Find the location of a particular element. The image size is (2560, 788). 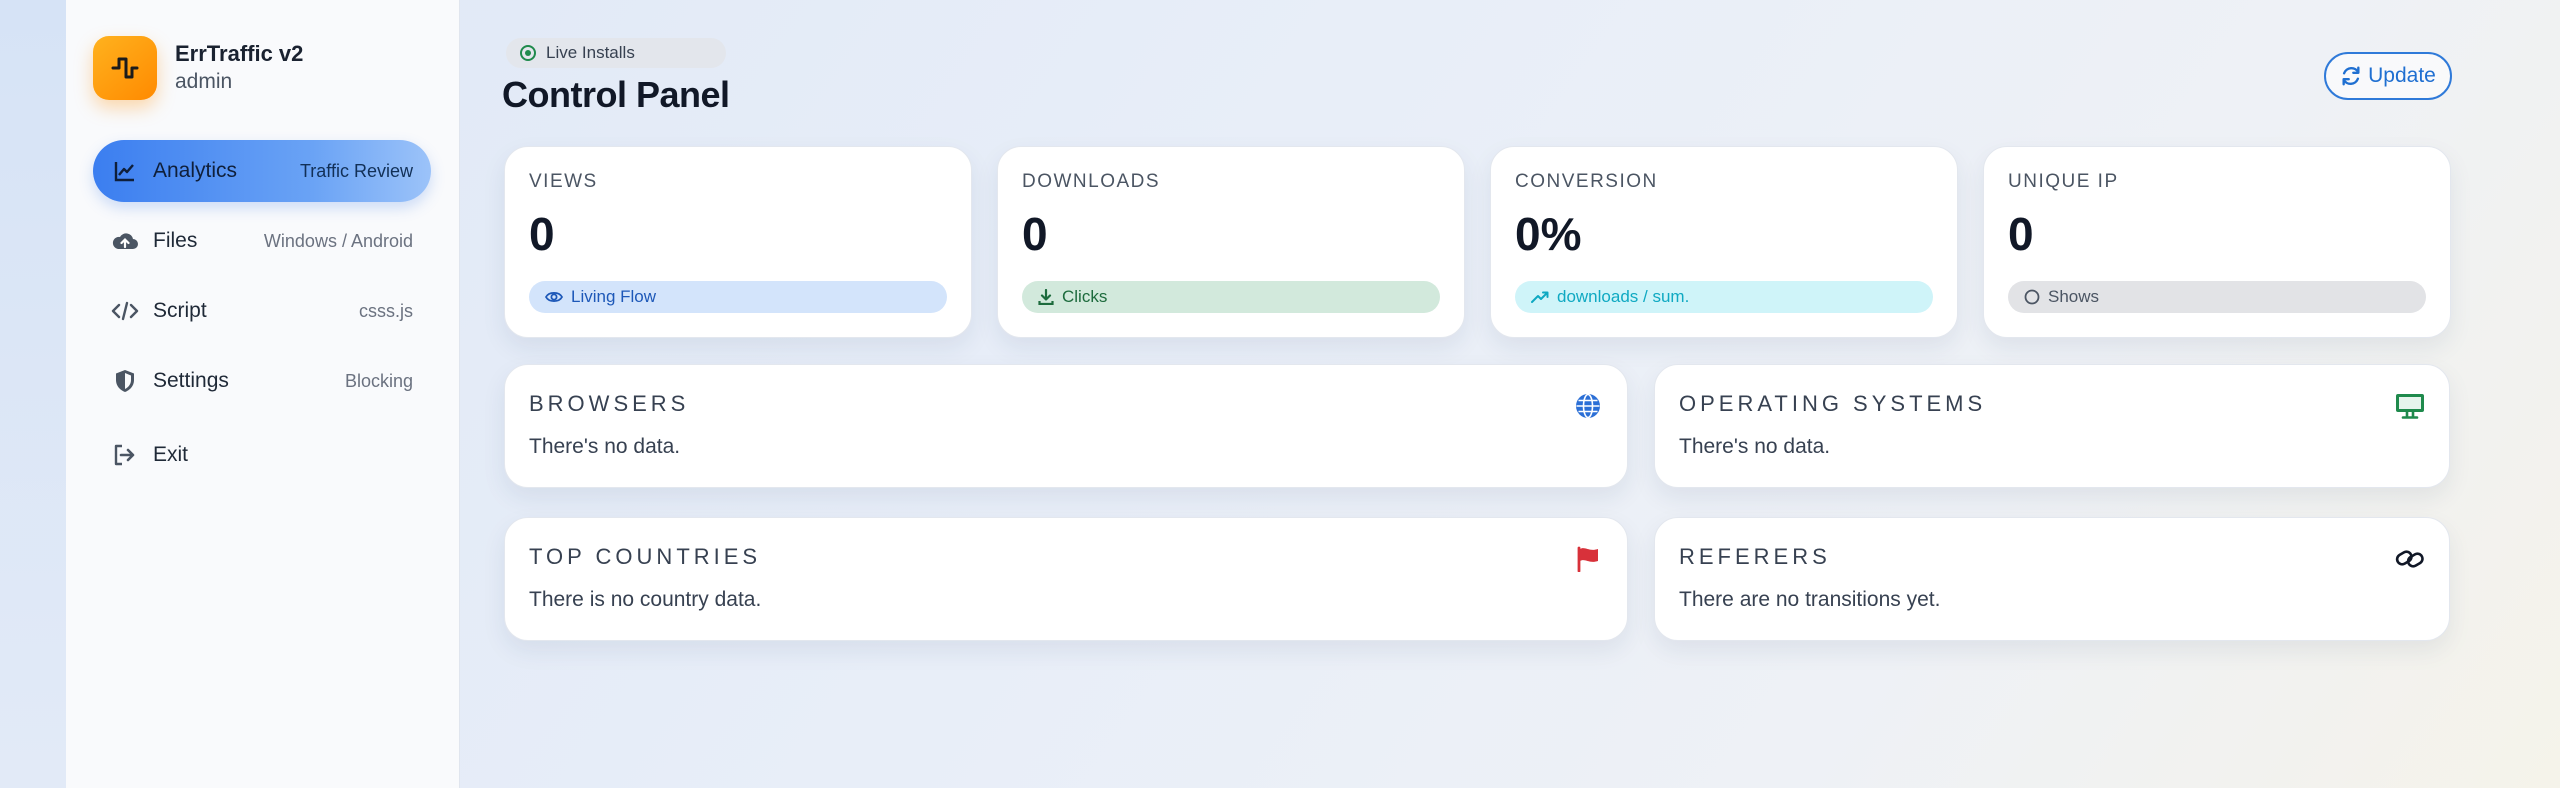

app-title: ErrTraffic v2 is located at coordinates (239, 53).